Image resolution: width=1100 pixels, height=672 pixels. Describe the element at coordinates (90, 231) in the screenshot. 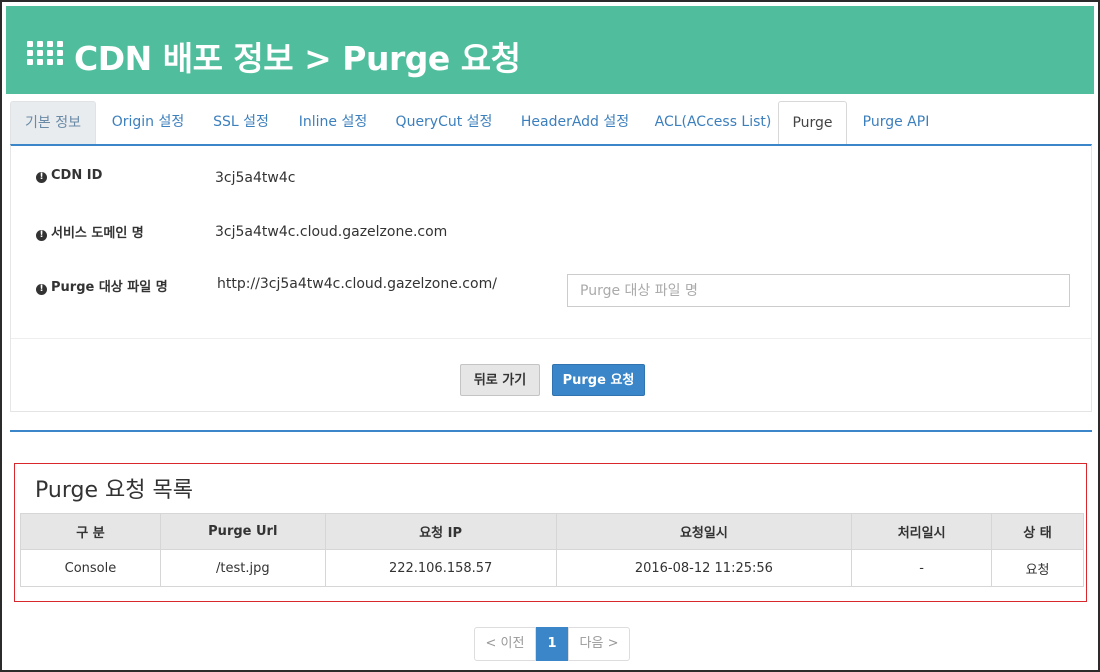

I see `service-domain-label: ! 서비스 도메인 명` at that location.